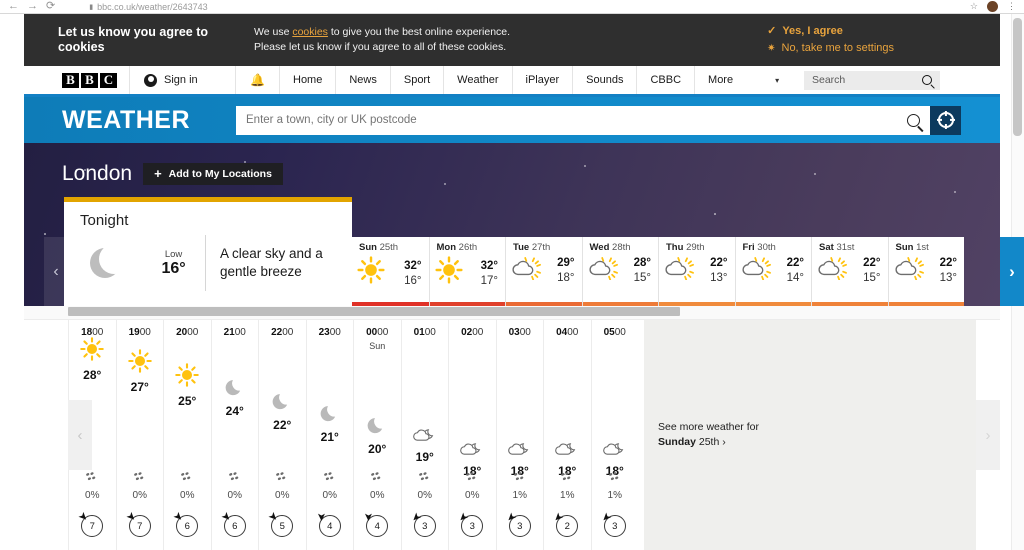  Describe the element at coordinates (567, 495) in the screenshot. I see `hour-precip-value: 1%` at that location.